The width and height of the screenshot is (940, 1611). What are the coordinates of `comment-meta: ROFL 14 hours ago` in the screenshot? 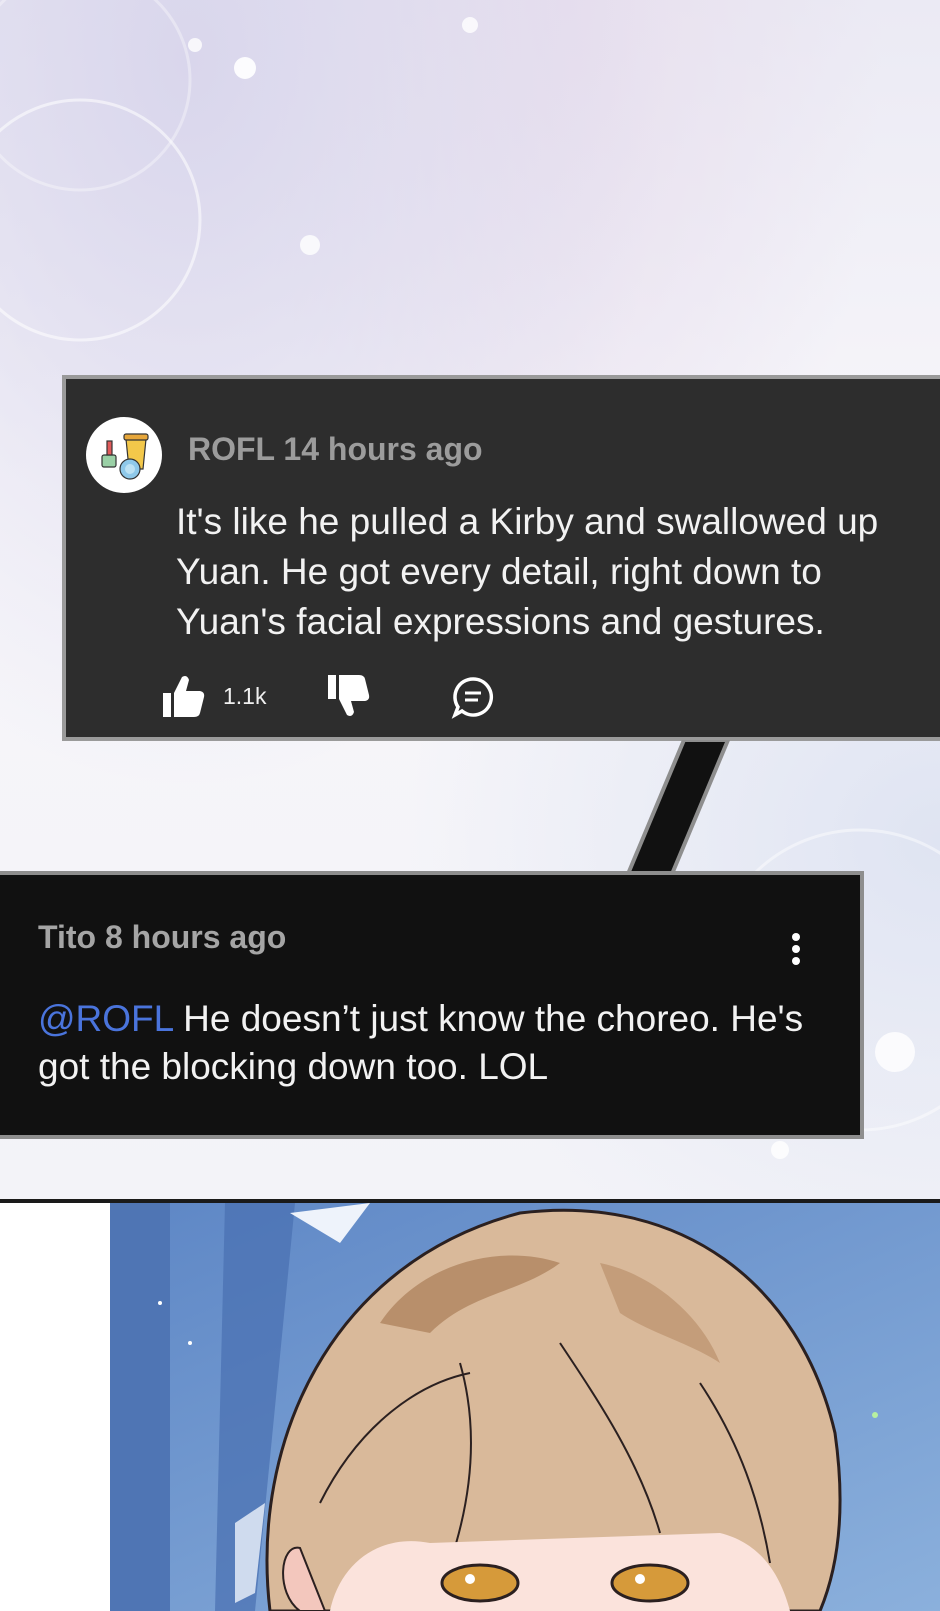 It's located at (335, 449).